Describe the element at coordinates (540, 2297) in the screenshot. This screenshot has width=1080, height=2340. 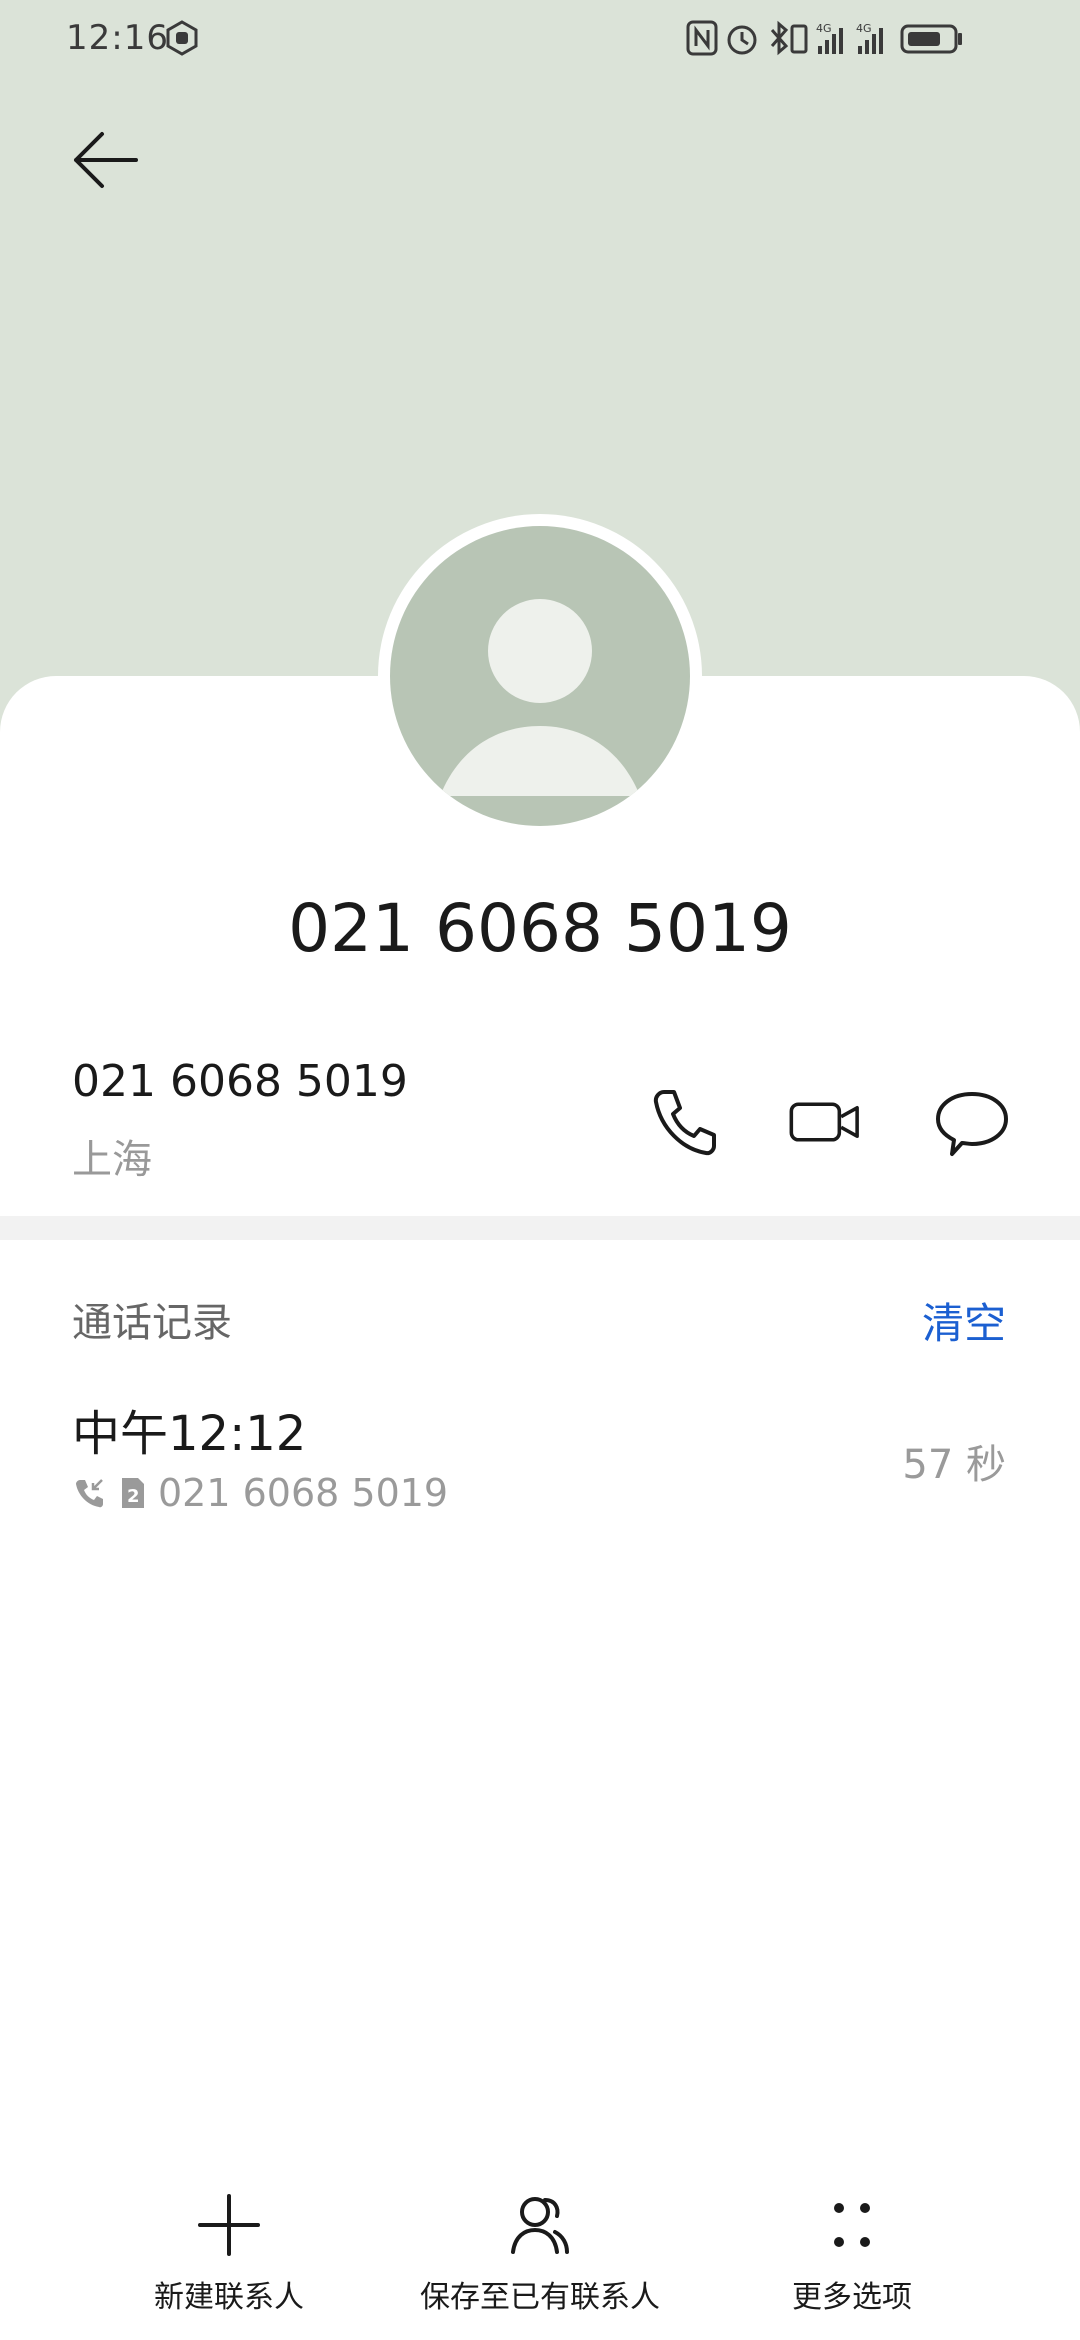
I see `save-to-existing-label: 保存至已有联系人` at that location.